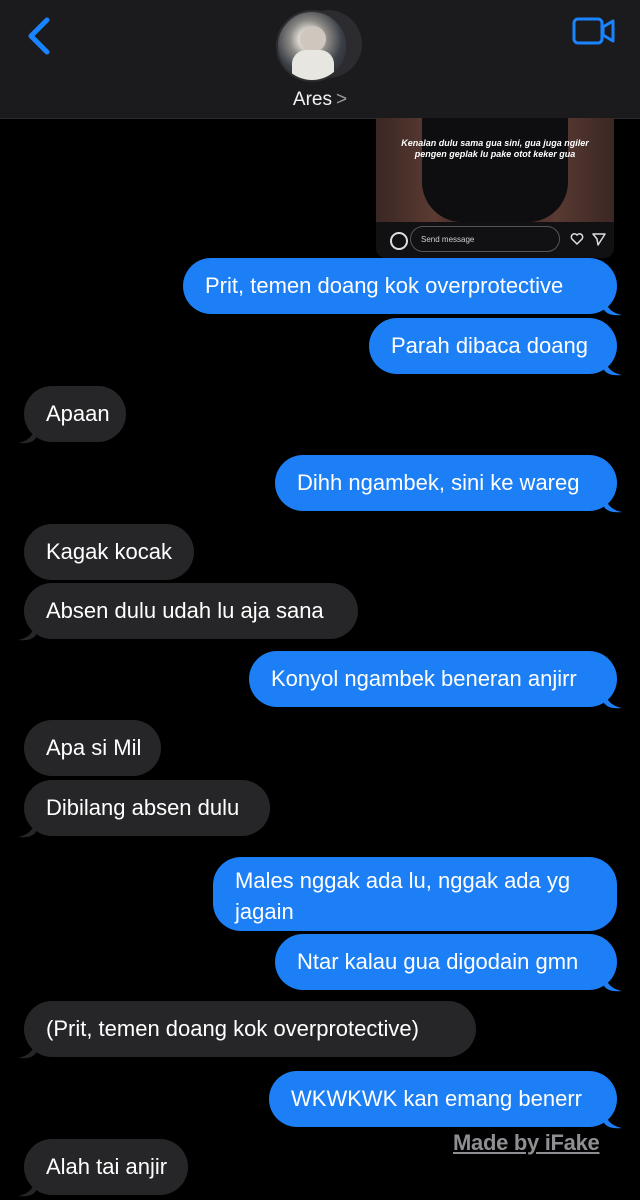 This screenshot has height=1200, width=640. Describe the element at coordinates (40, 36) in the screenshot. I see `back-chevron-icon` at that location.